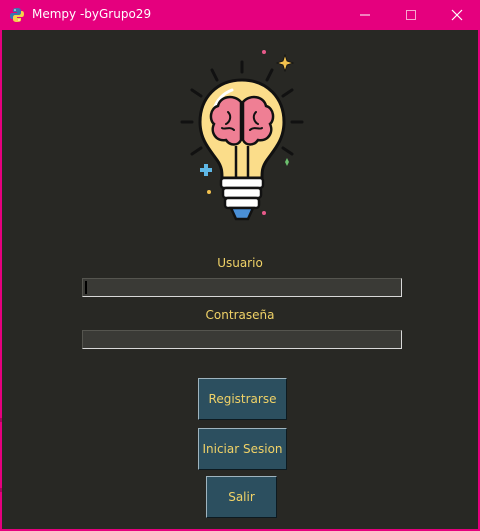  Describe the element at coordinates (92, 14) in the screenshot. I see `window-title: Mempy -byGrupo29` at that location.